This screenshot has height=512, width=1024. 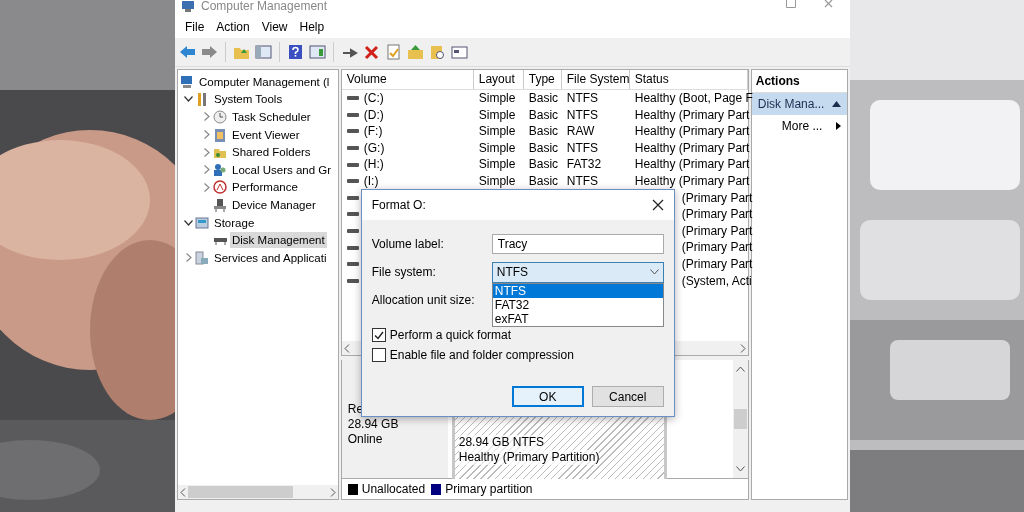 I want to click on column-header: Type, so click(x=542, y=79).